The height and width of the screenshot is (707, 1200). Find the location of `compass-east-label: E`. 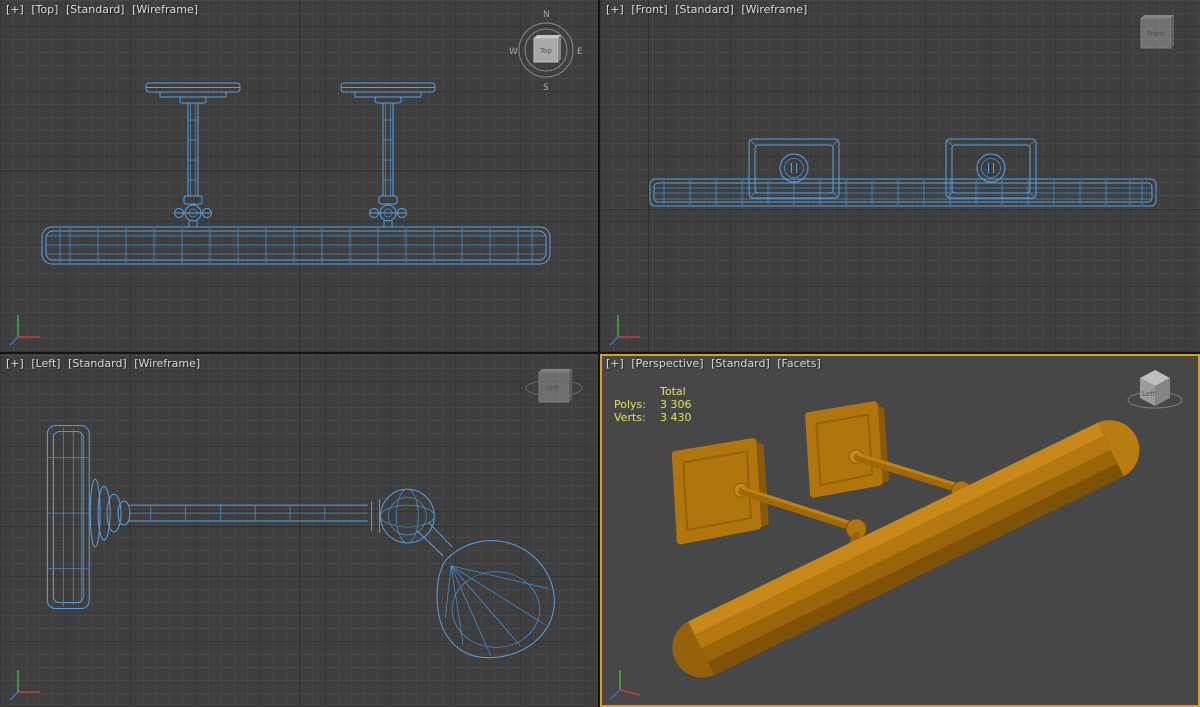

compass-east-label: E is located at coordinates (580, 52).